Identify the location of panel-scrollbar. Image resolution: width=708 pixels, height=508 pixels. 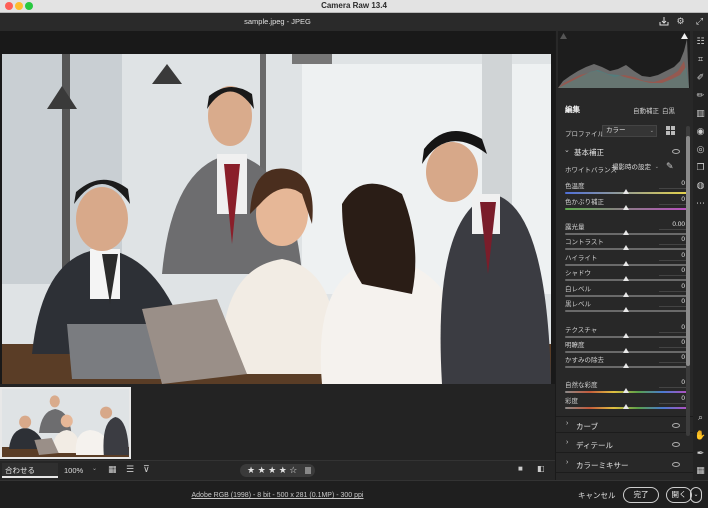
(688, 281).